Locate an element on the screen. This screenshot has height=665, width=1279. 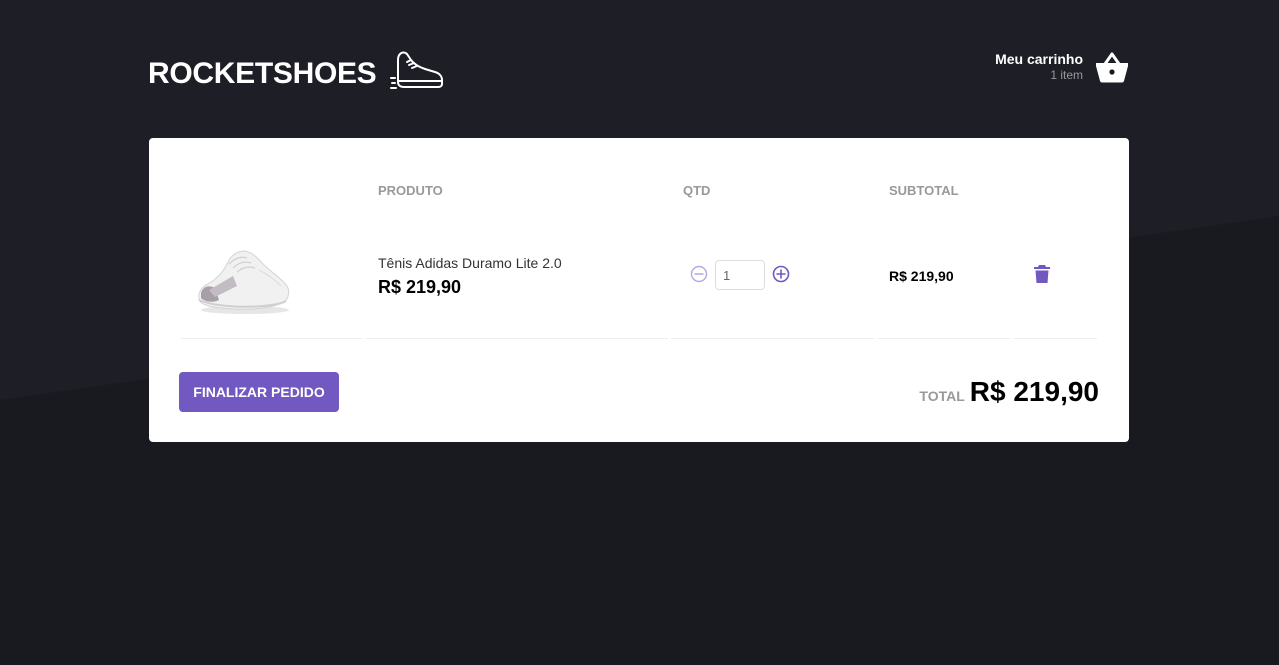
increment-button is located at coordinates (781, 274).